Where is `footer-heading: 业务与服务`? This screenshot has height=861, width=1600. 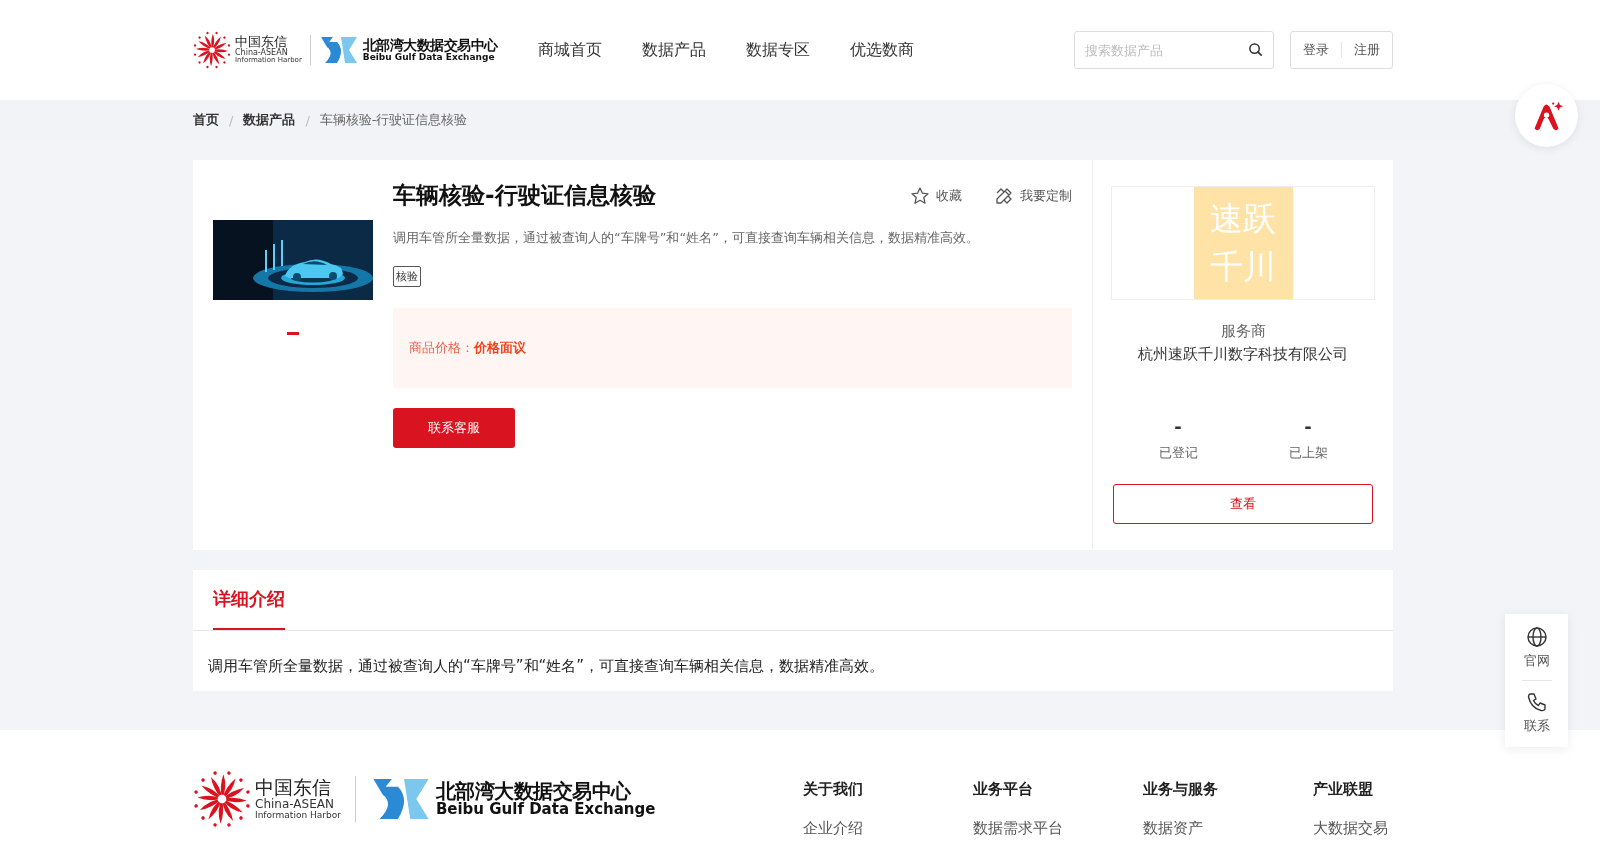 footer-heading: 业务与服务 is located at coordinates (1181, 789).